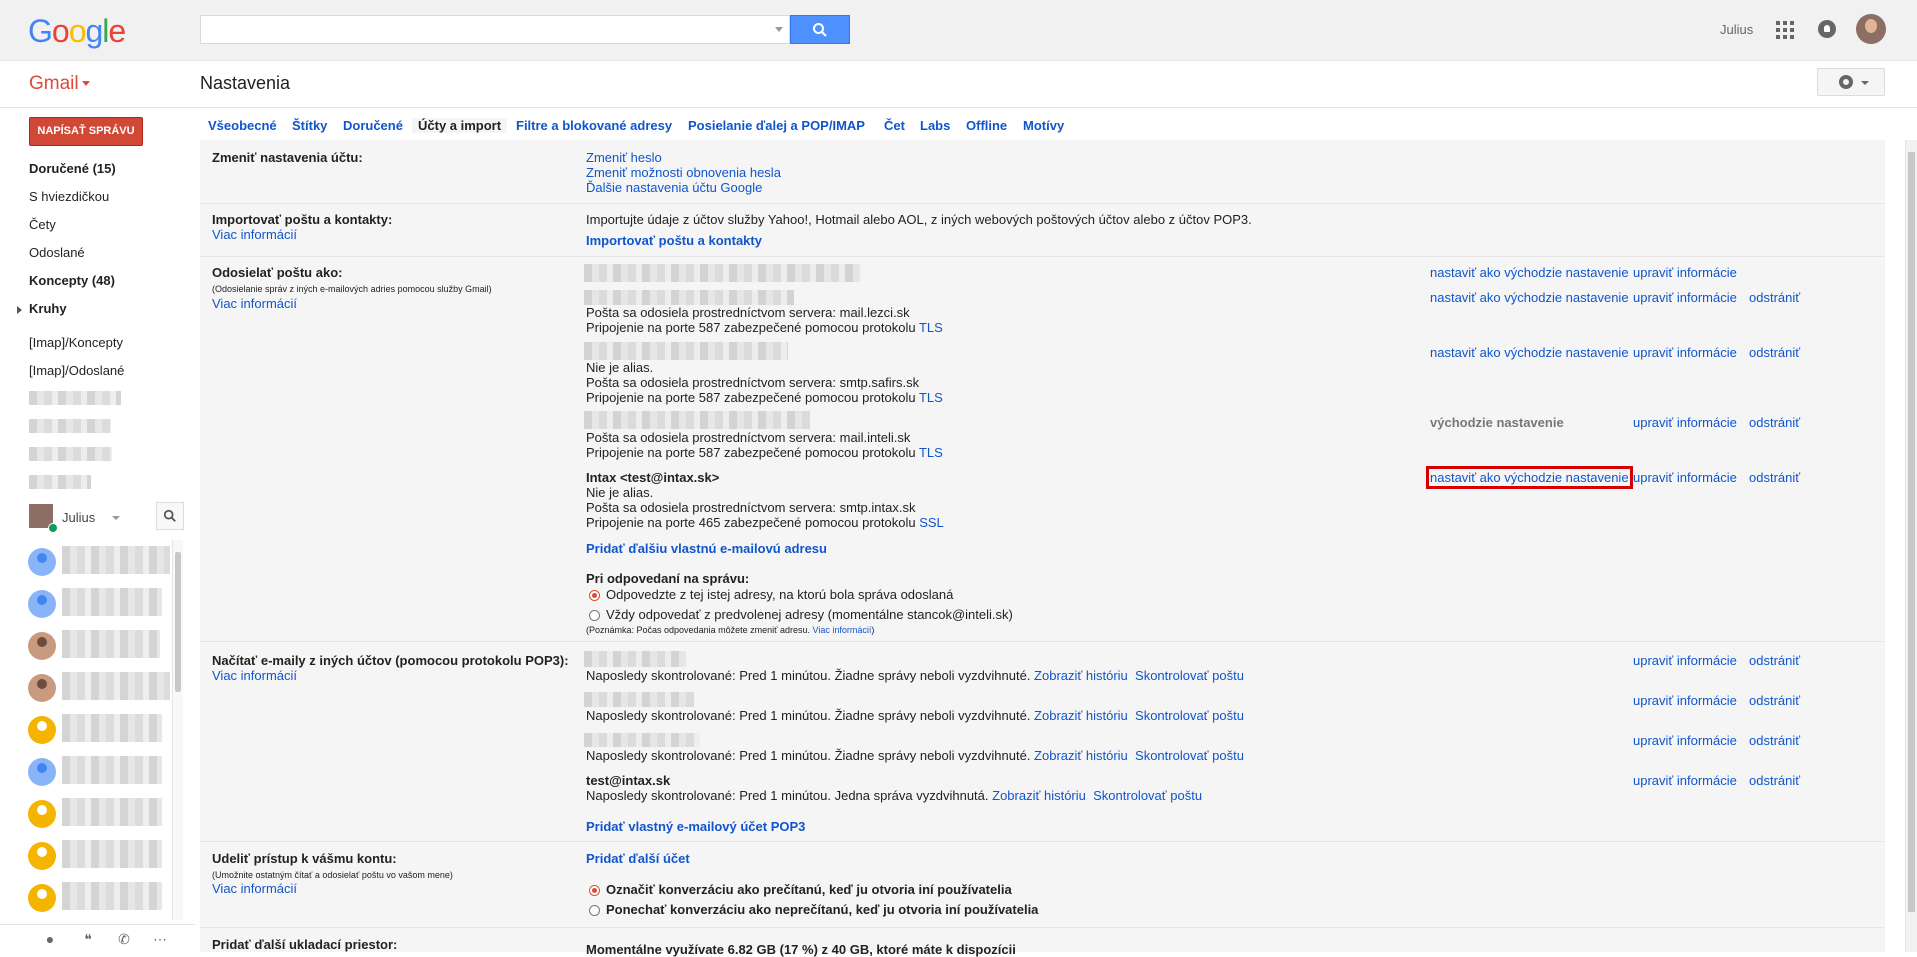 Image resolution: width=1917 pixels, height=957 pixels. What do you see at coordinates (72, 168) in the screenshot?
I see `sidebar-item-inbox: Doručené (15)` at bounding box center [72, 168].